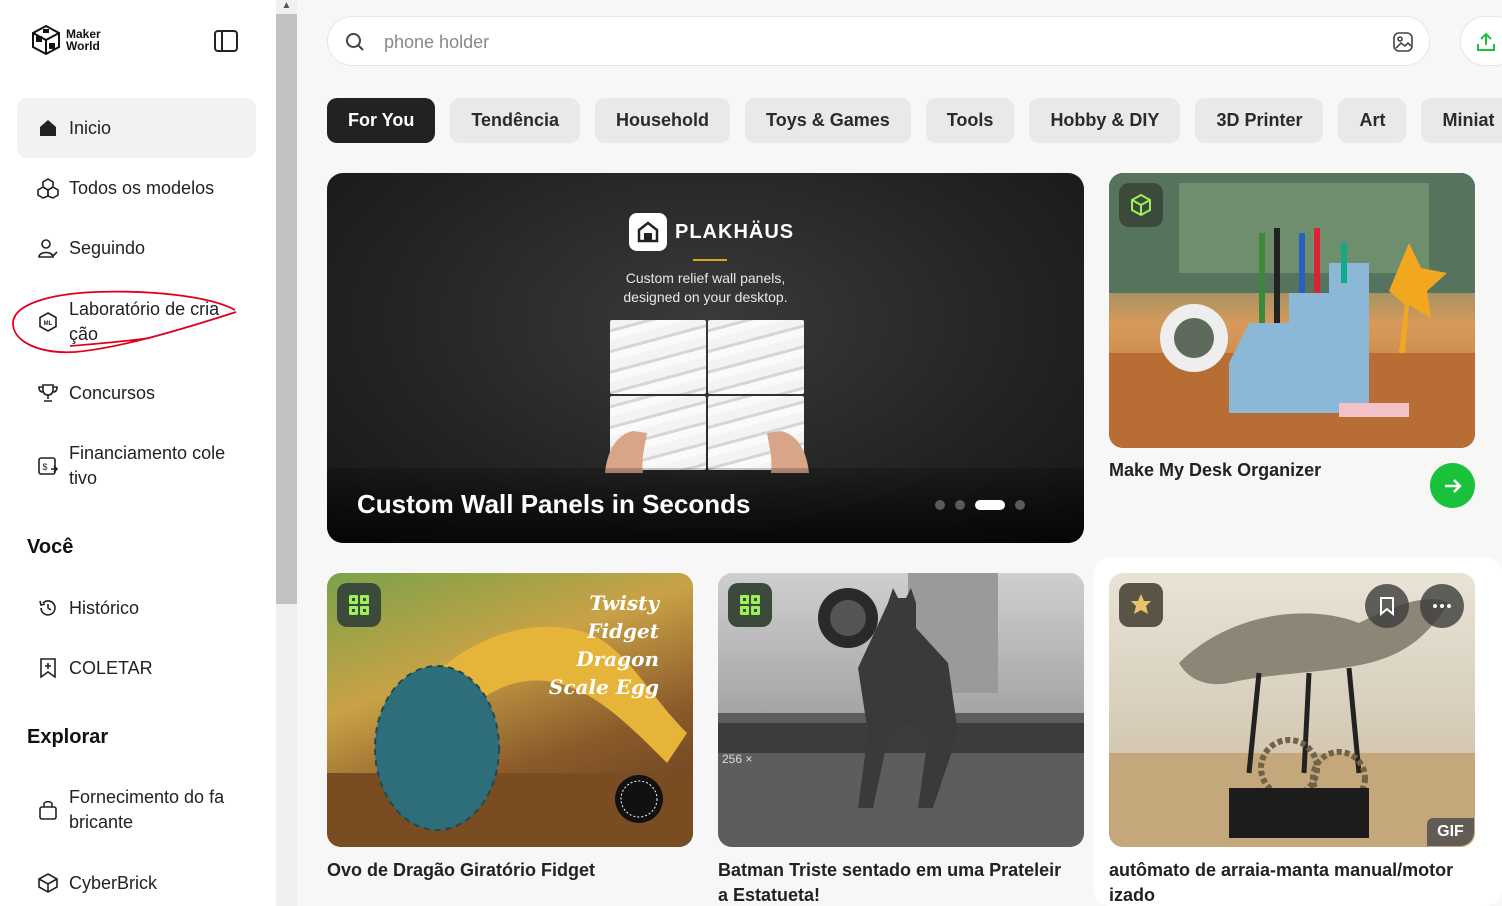  I want to click on tab-3d-printer: 3D Printer, so click(1259, 120).